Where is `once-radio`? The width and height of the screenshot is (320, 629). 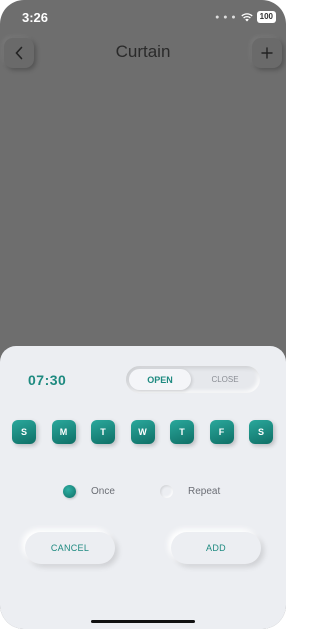
once-radio is located at coordinates (69, 491).